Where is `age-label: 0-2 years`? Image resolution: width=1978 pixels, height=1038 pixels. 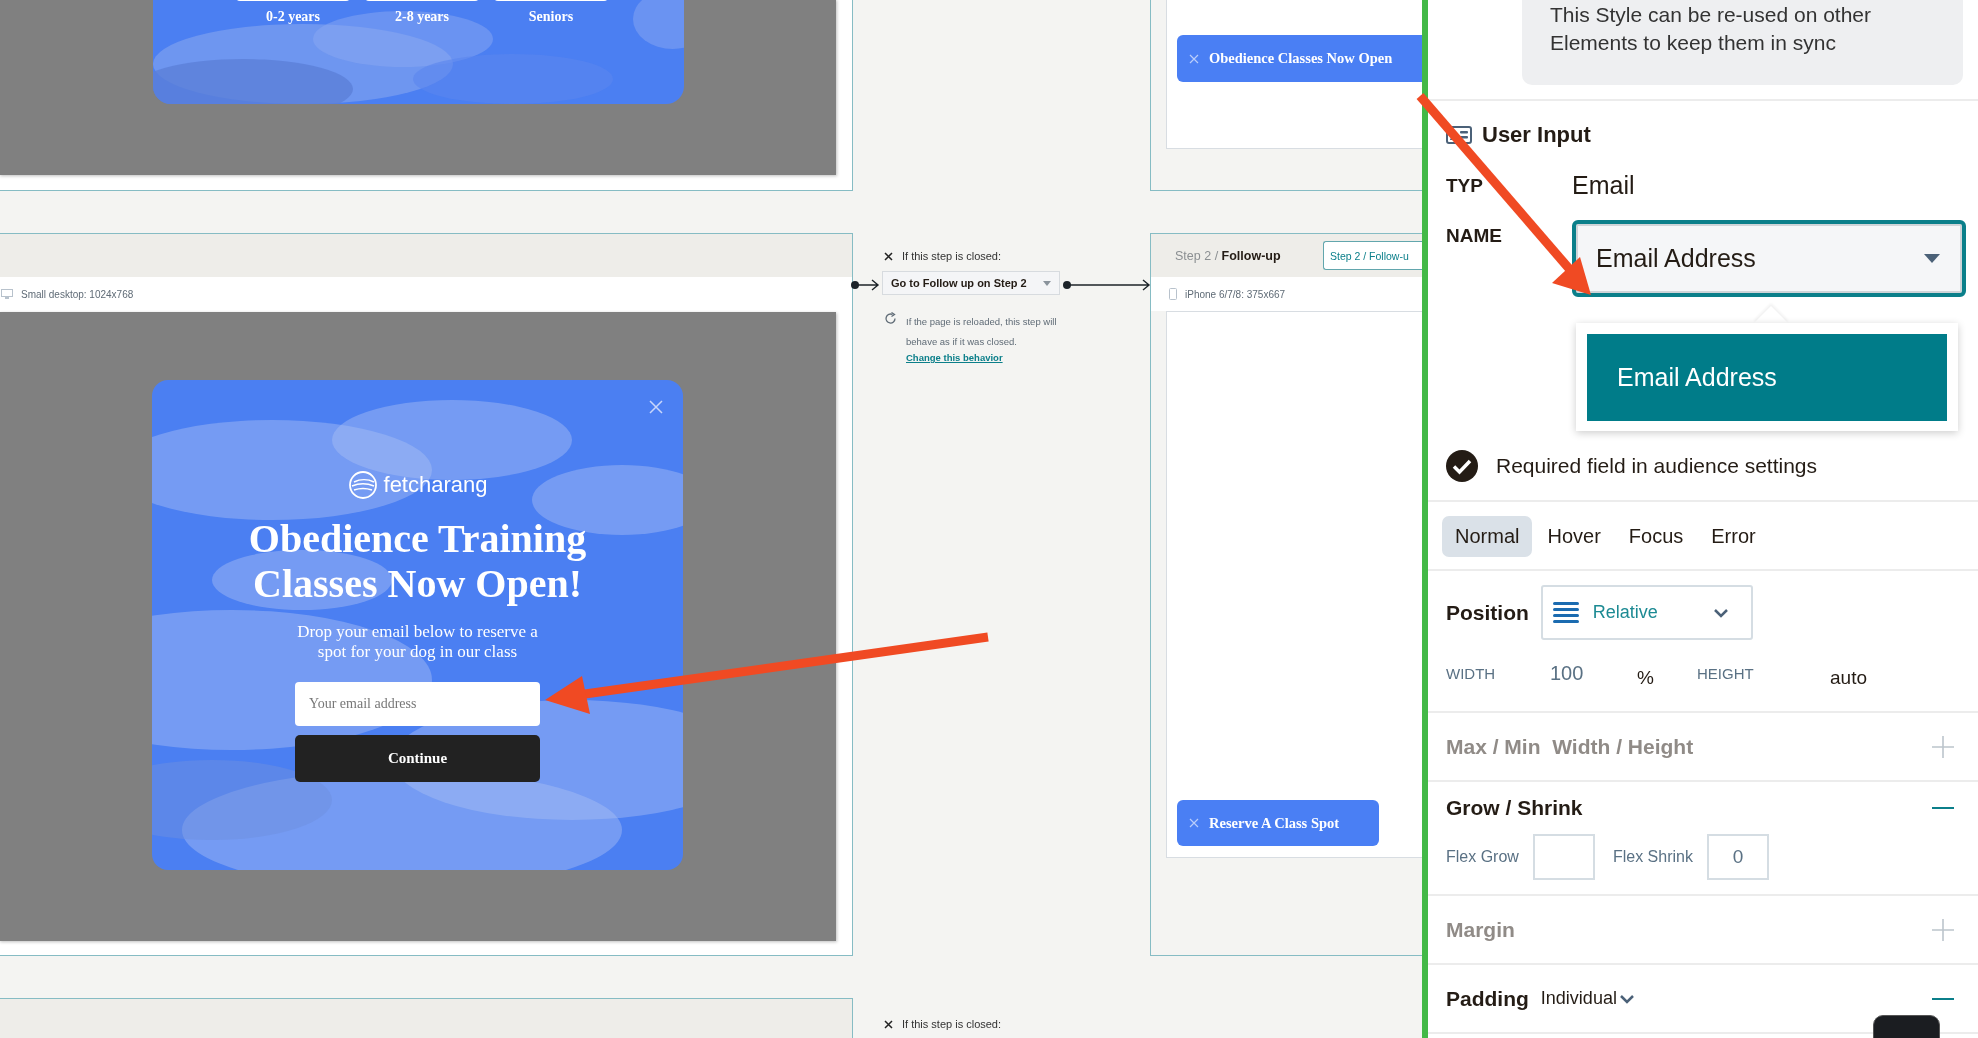
age-label: 0-2 years is located at coordinates (292, 17).